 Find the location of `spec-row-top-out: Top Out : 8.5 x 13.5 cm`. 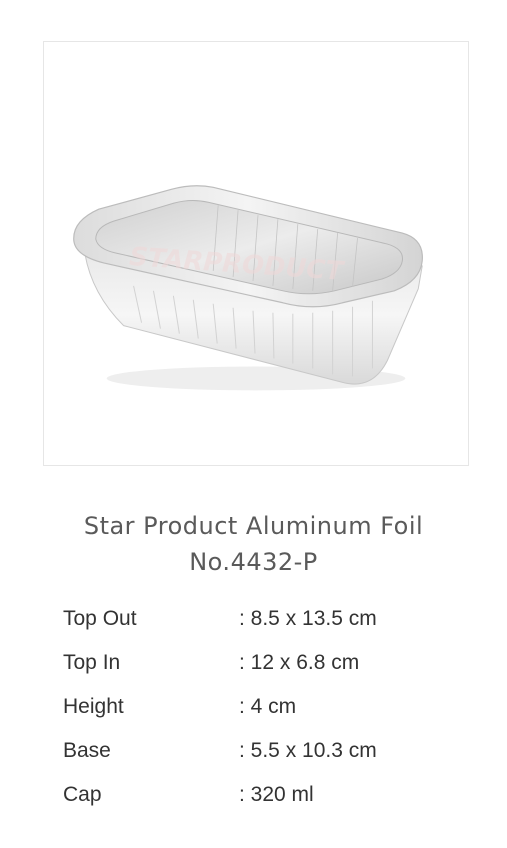

spec-row-top-out: Top Out : 8.5 x 13.5 cm is located at coordinates (273, 619).